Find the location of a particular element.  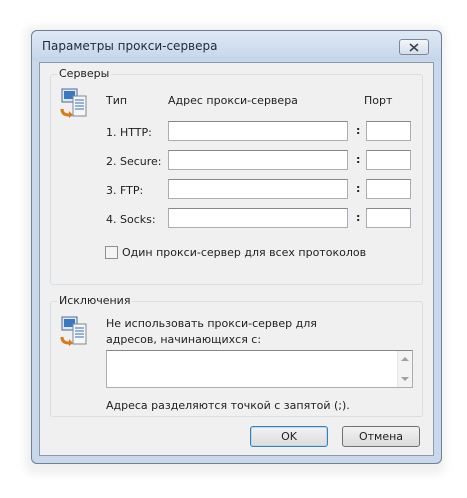

column-type-label: Тип is located at coordinates (117, 100).